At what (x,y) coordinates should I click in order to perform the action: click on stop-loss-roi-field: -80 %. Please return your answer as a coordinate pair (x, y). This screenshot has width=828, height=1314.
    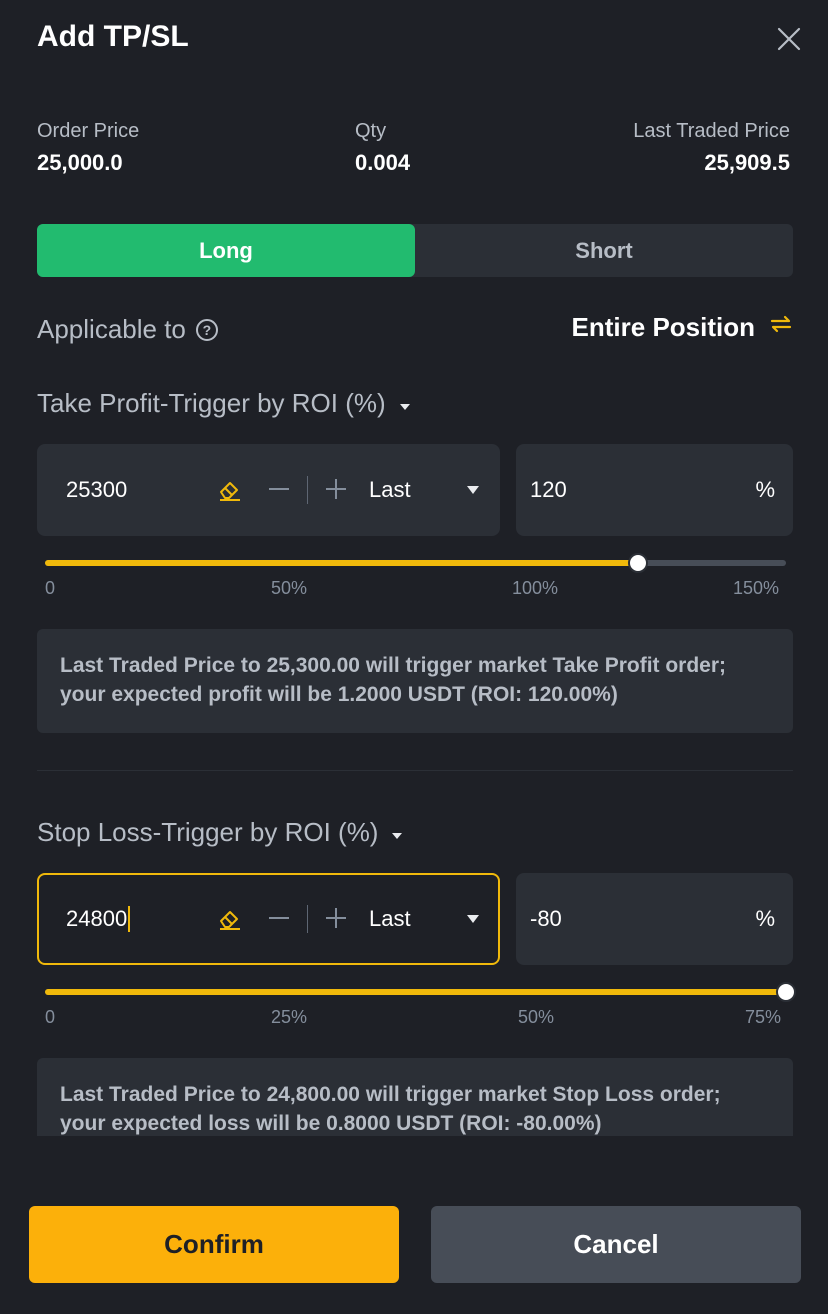
    Looking at the image, I should click on (654, 919).